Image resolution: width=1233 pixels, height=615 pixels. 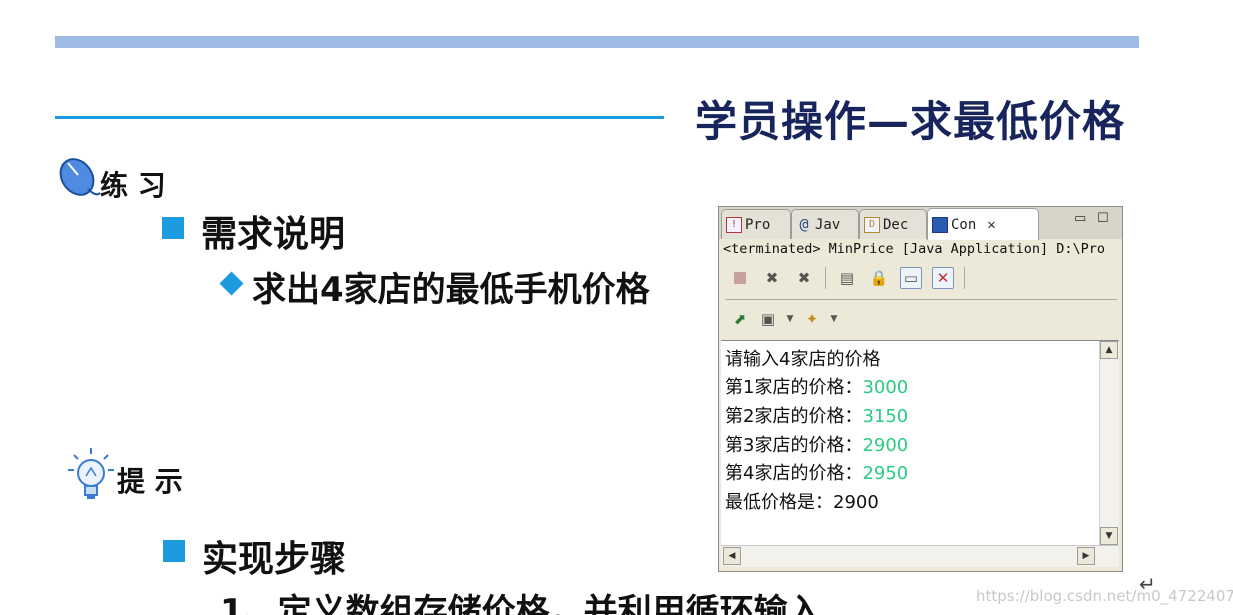 I want to click on pin-console-icon: ⬈, so click(x=740, y=319).